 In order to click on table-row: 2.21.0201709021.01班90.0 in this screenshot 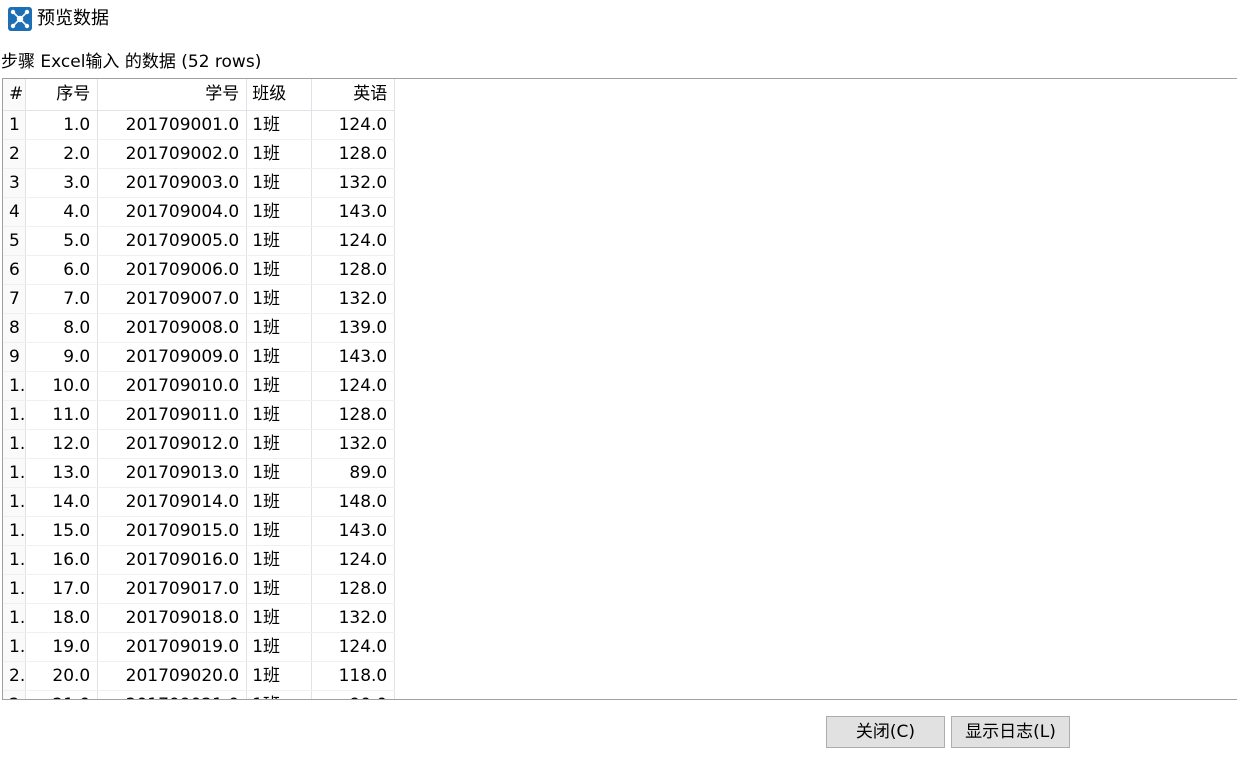, I will do `click(199, 694)`.